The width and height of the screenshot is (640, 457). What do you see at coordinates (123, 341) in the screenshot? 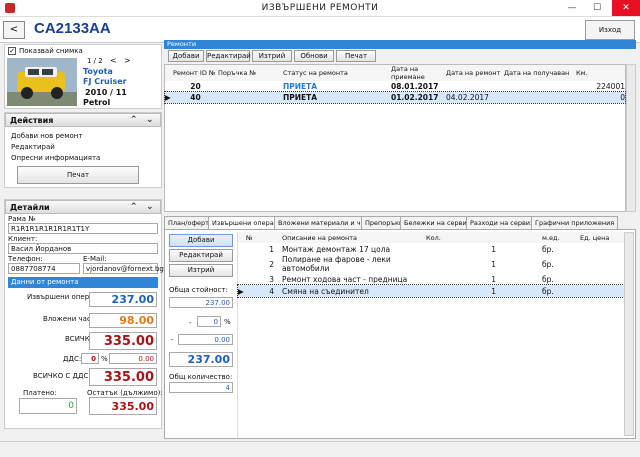
I see `total-field: 335.00` at bounding box center [123, 341].